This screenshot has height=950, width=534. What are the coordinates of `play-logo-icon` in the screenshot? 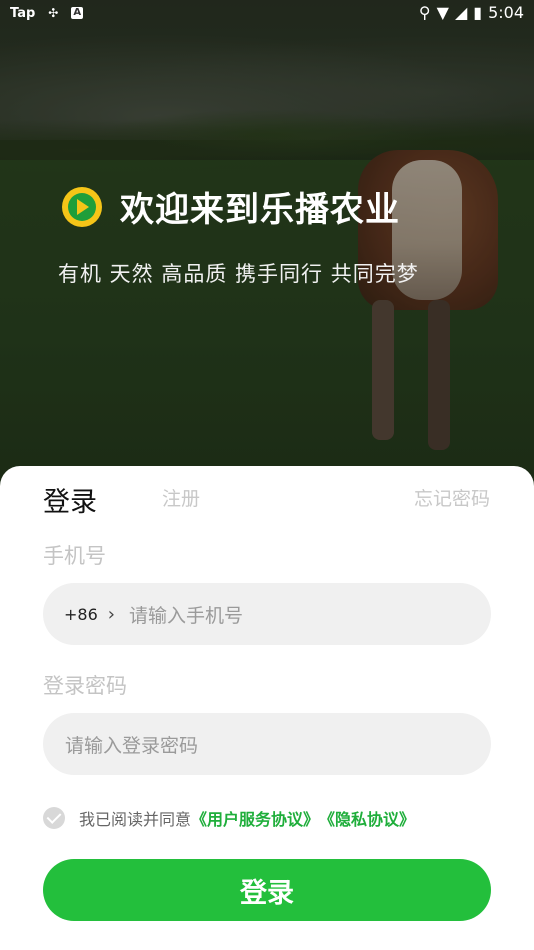 It's located at (82, 206).